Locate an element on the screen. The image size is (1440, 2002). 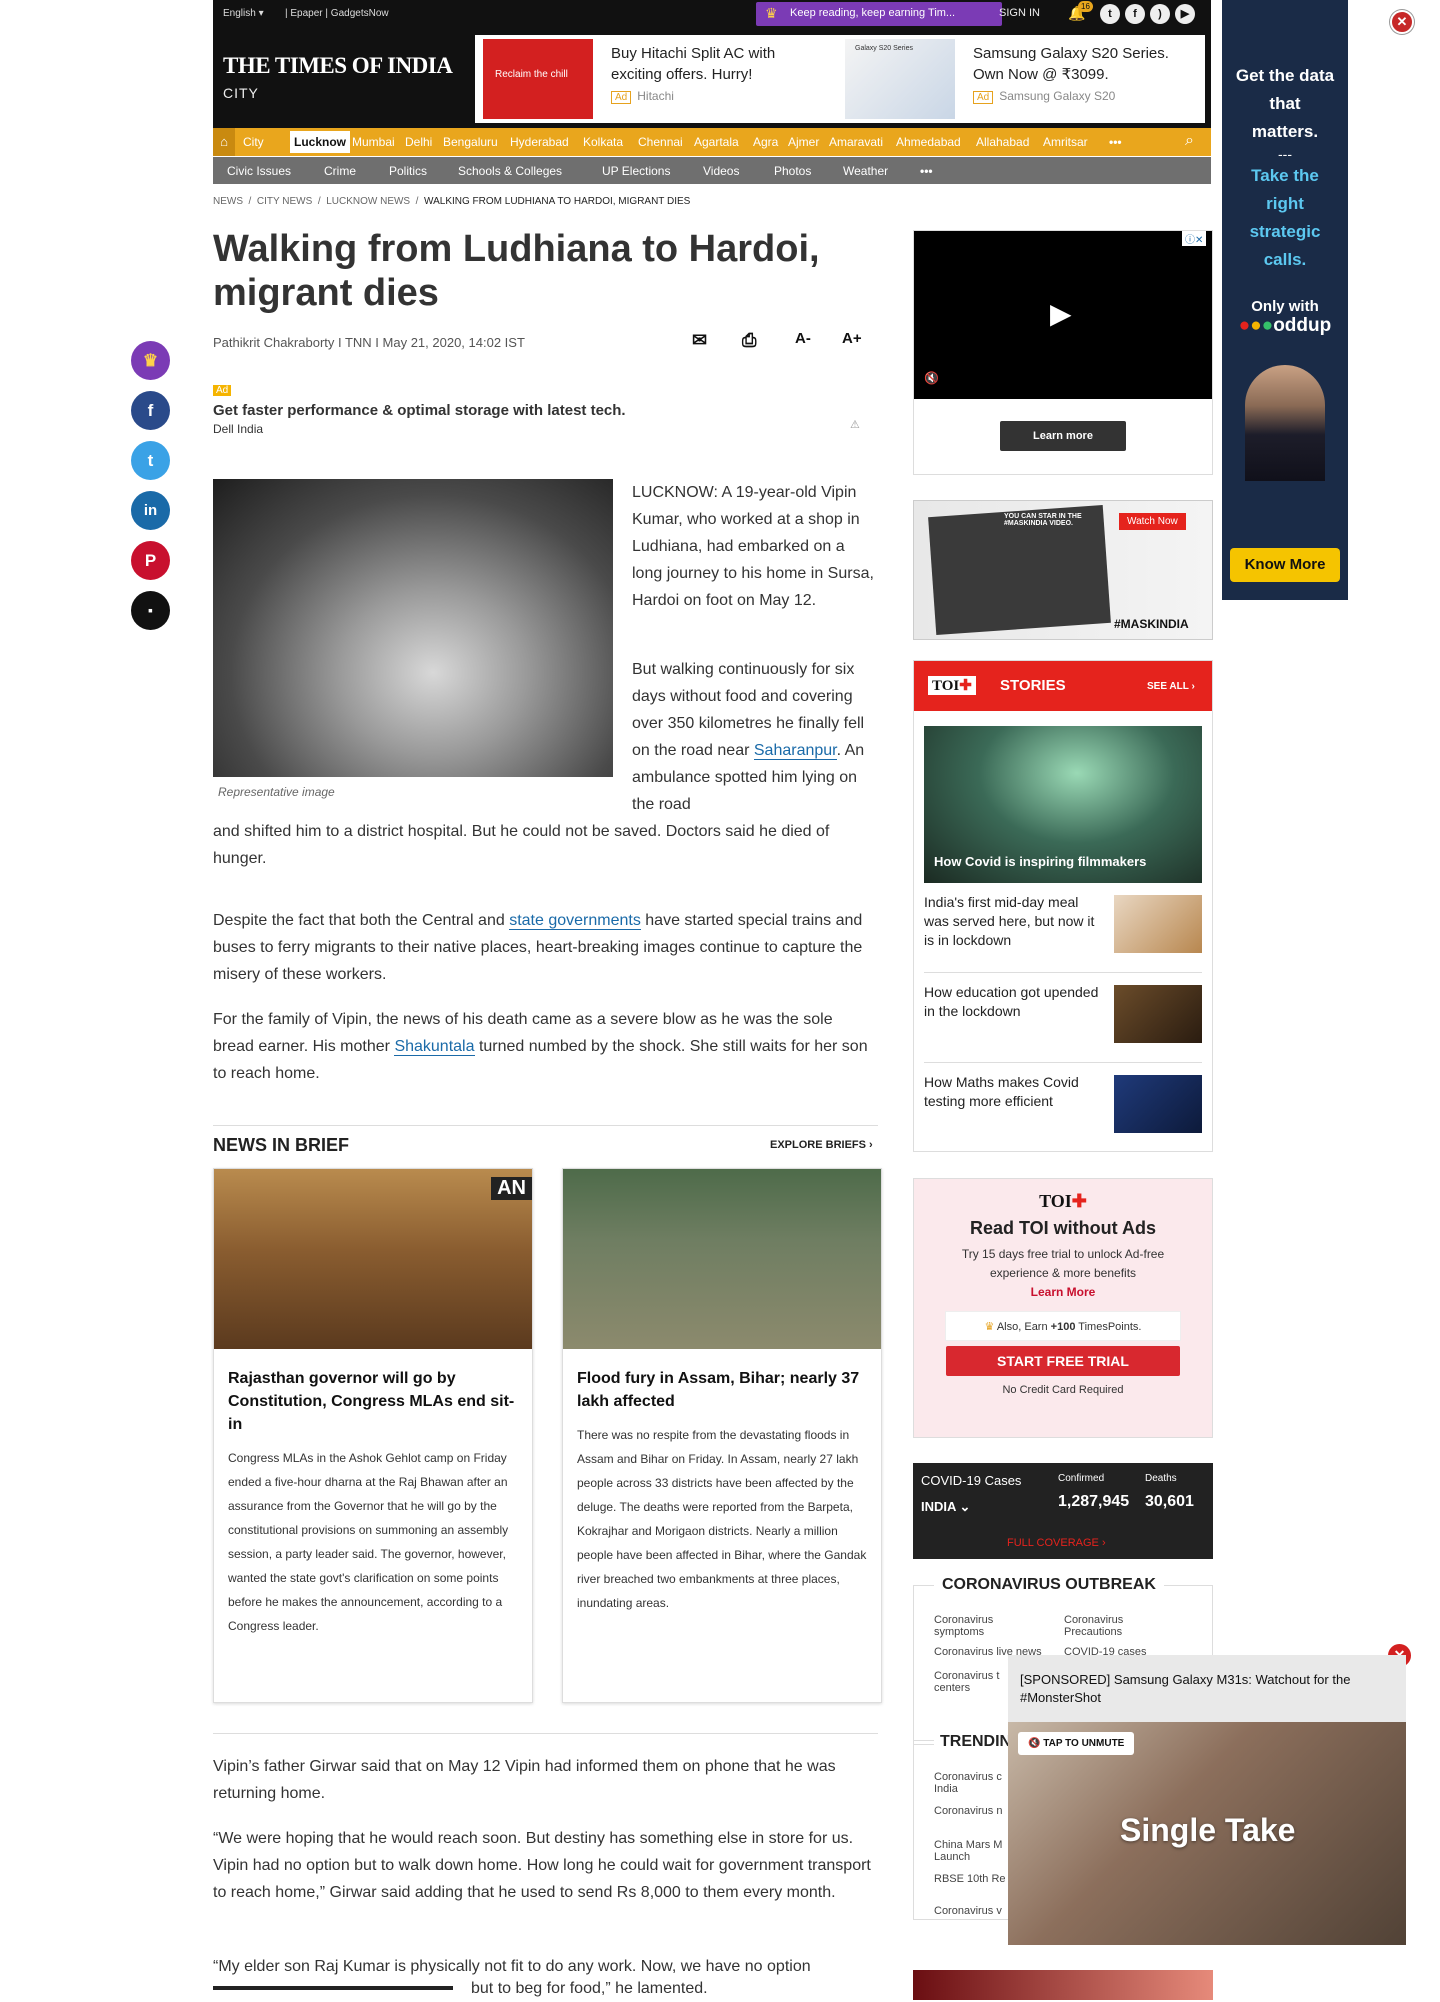
twitter-icon: t is located at coordinates (1110, 14).